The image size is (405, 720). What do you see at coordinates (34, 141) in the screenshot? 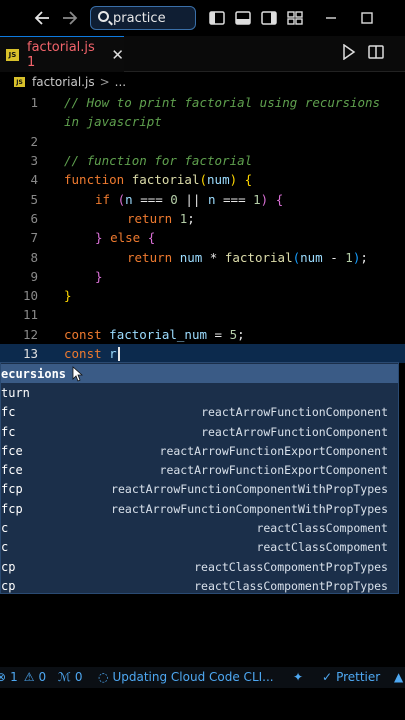
I see `line-number: 2` at bounding box center [34, 141].